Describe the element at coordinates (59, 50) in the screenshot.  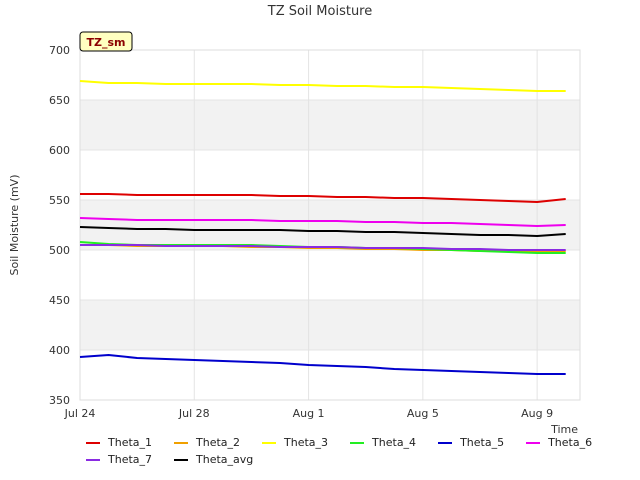
I see `y-tick-label: 700` at that location.